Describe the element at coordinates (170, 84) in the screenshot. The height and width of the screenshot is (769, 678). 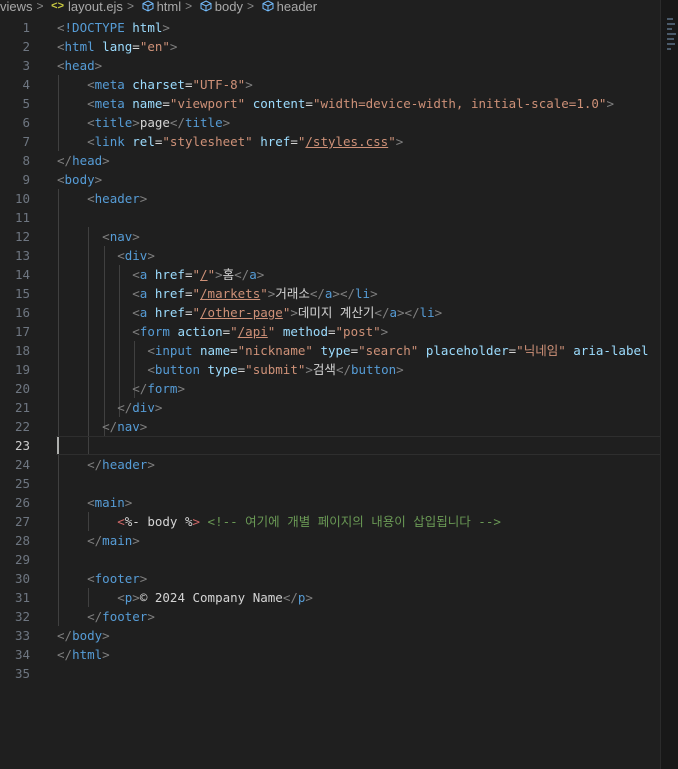
I see `code-text: <meta charset="UTF-8">` at that location.